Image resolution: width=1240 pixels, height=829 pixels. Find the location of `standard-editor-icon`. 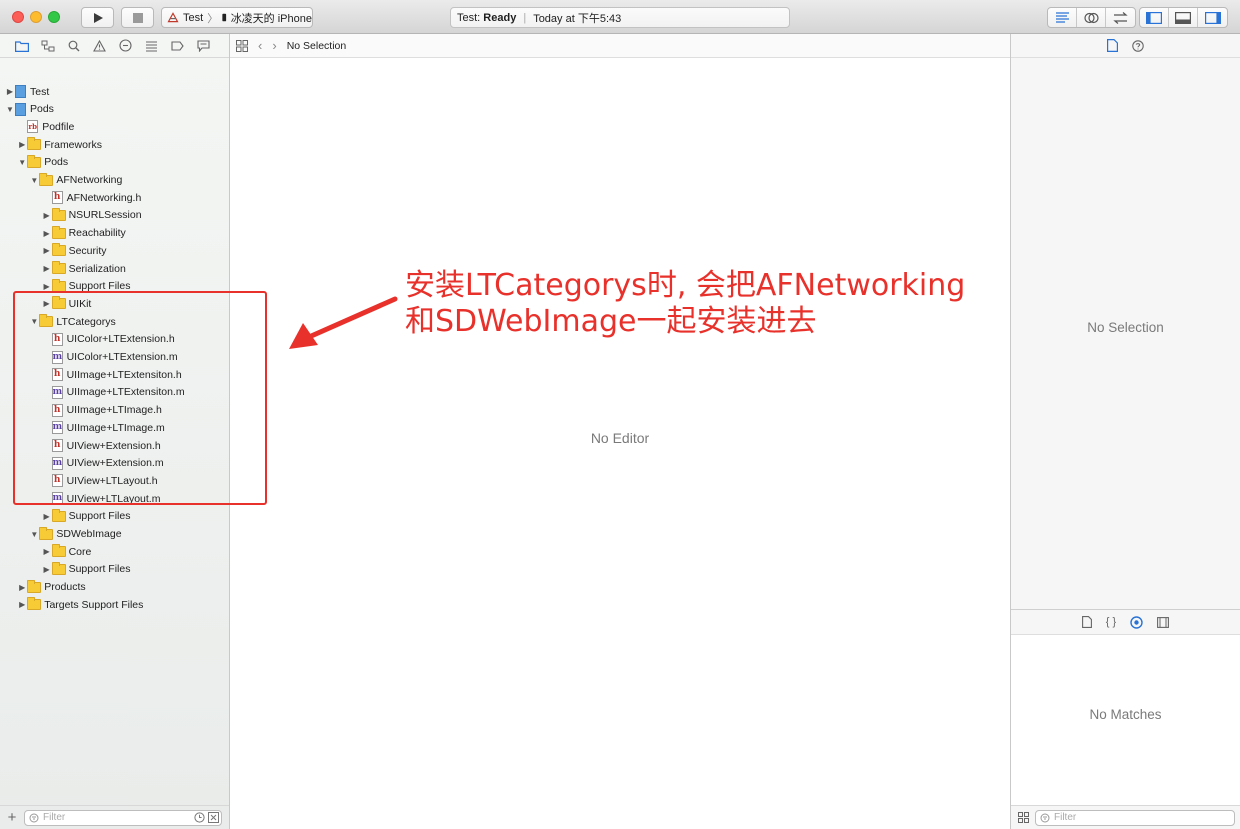

standard-editor-icon is located at coordinates (1062, 17).